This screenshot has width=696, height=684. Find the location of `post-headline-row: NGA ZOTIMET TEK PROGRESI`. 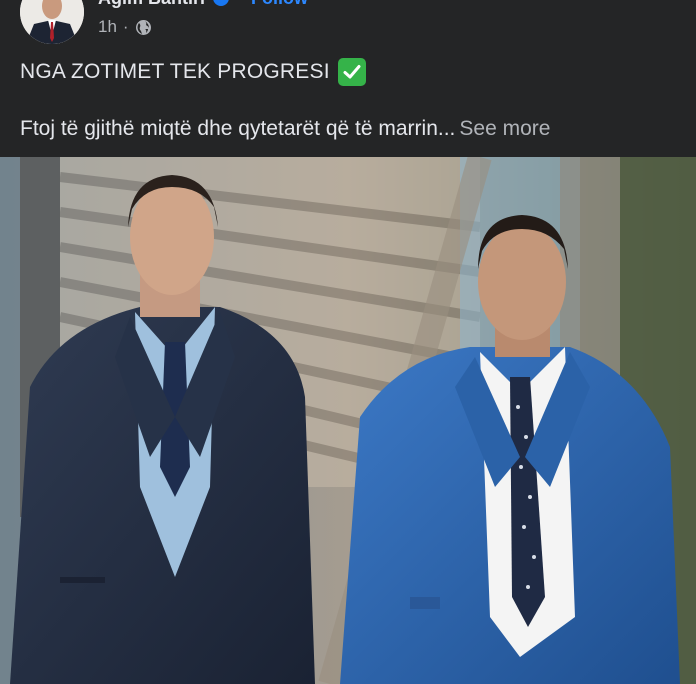

post-headline-row: NGA ZOTIMET TEK PROGRESI is located at coordinates (193, 72).